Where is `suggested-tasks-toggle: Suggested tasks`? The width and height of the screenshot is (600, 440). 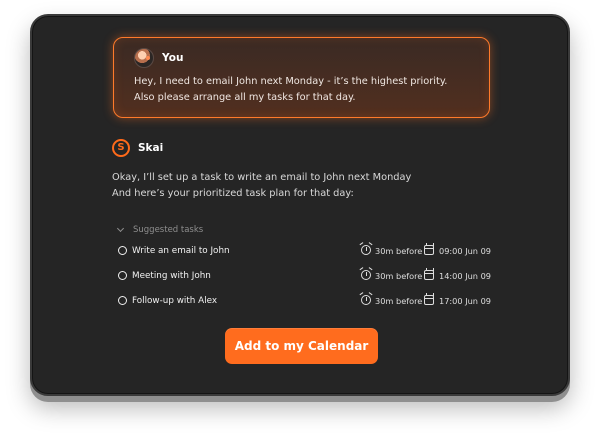 suggested-tasks-toggle: Suggested tasks is located at coordinates (160, 230).